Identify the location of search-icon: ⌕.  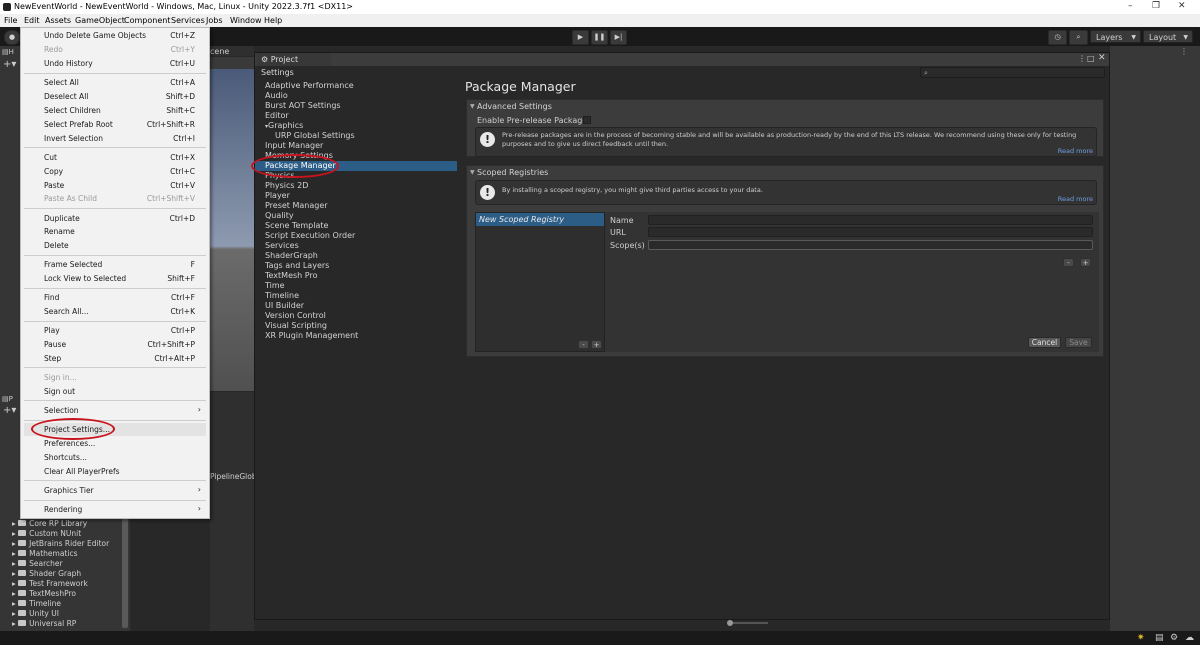
(1078, 37).